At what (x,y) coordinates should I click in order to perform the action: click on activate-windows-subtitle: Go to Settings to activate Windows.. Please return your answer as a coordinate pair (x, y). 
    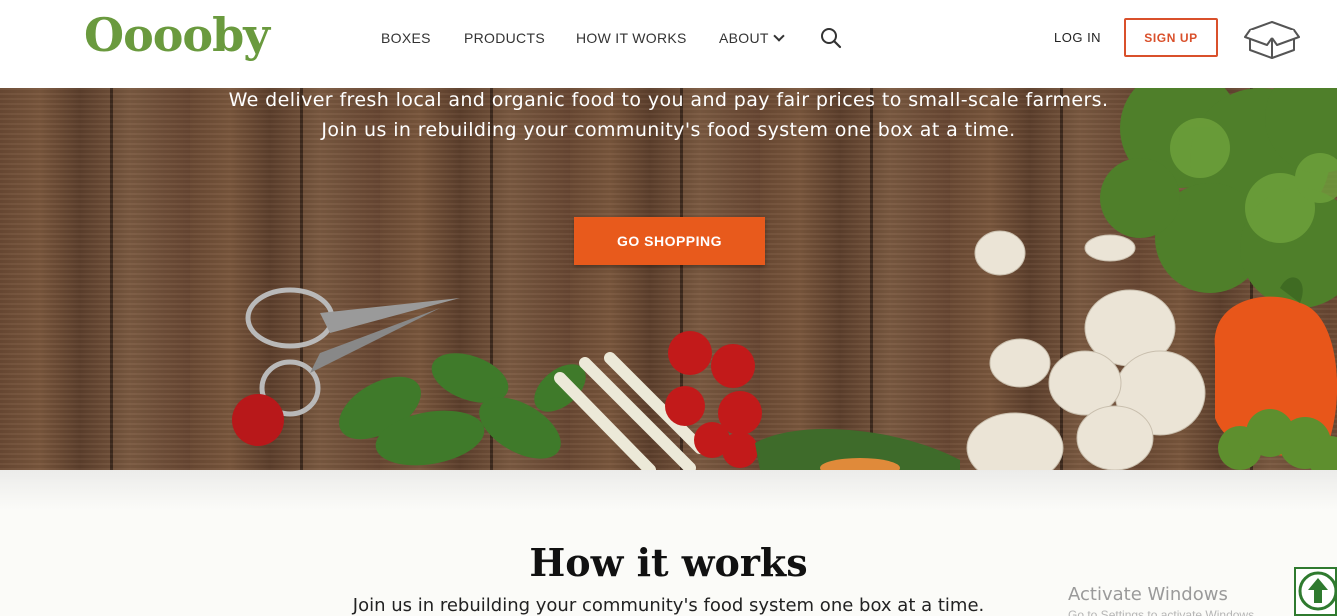
    Looking at the image, I should click on (1163, 612).